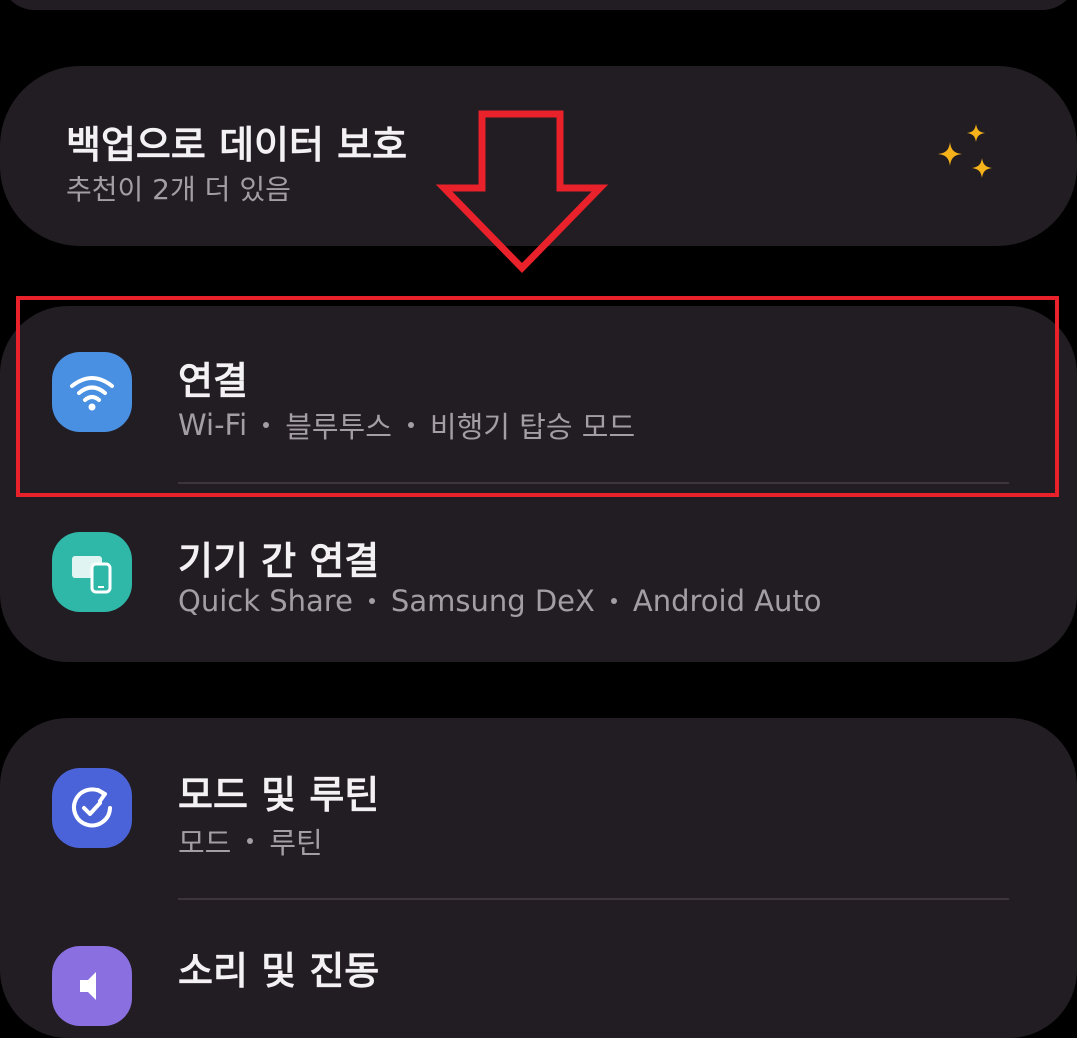 The image size is (1077, 1038). Describe the element at coordinates (727, 601) in the screenshot. I see `connected-devices-sub-android-auto: Android Auto` at that location.